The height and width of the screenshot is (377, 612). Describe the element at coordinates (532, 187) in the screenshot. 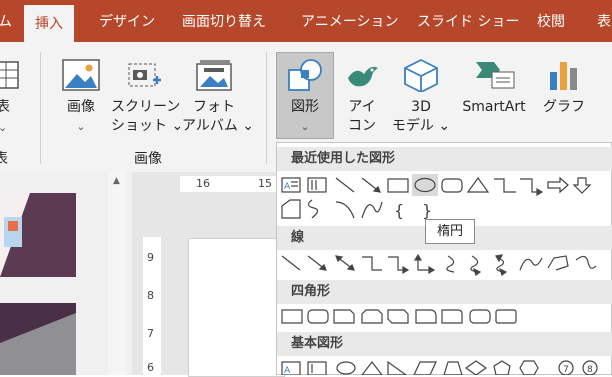

I see `elbow-arrow-connector-icon` at that location.